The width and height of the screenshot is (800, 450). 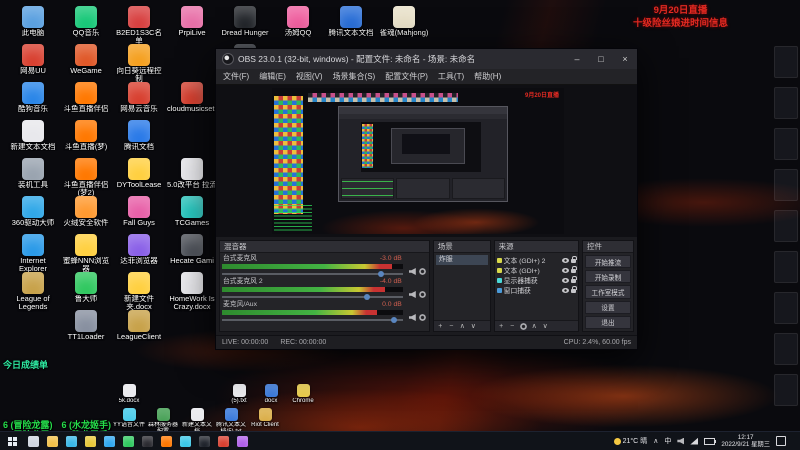 What do you see at coordinates (478, 188) in the screenshot?
I see `captured-controls` at bounding box center [478, 188].